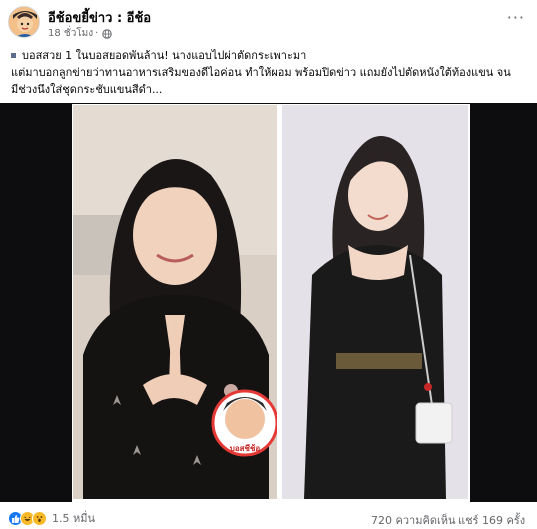 The height and width of the screenshot is (529, 537). I want to click on reaction-summary: 1.5 หมื่น, so click(51, 518).